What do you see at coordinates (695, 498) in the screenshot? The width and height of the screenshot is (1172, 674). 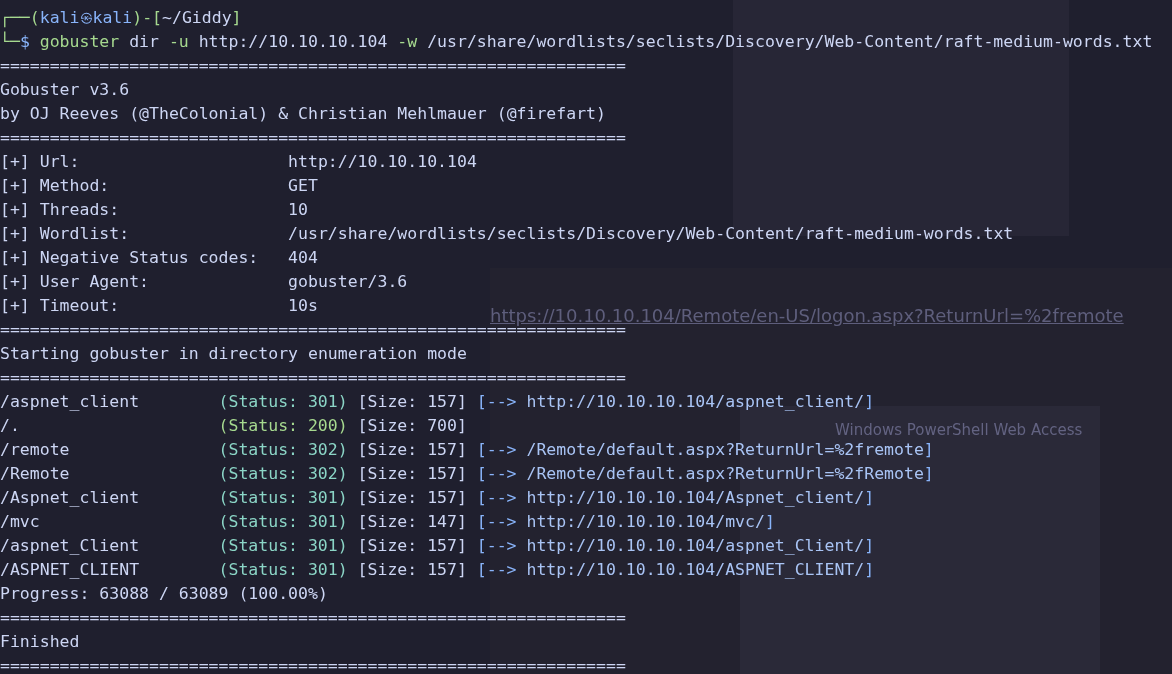 I see `redirect-target: http://10.10.10.104/Aspnet_client/` at bounding box center [695, 498].